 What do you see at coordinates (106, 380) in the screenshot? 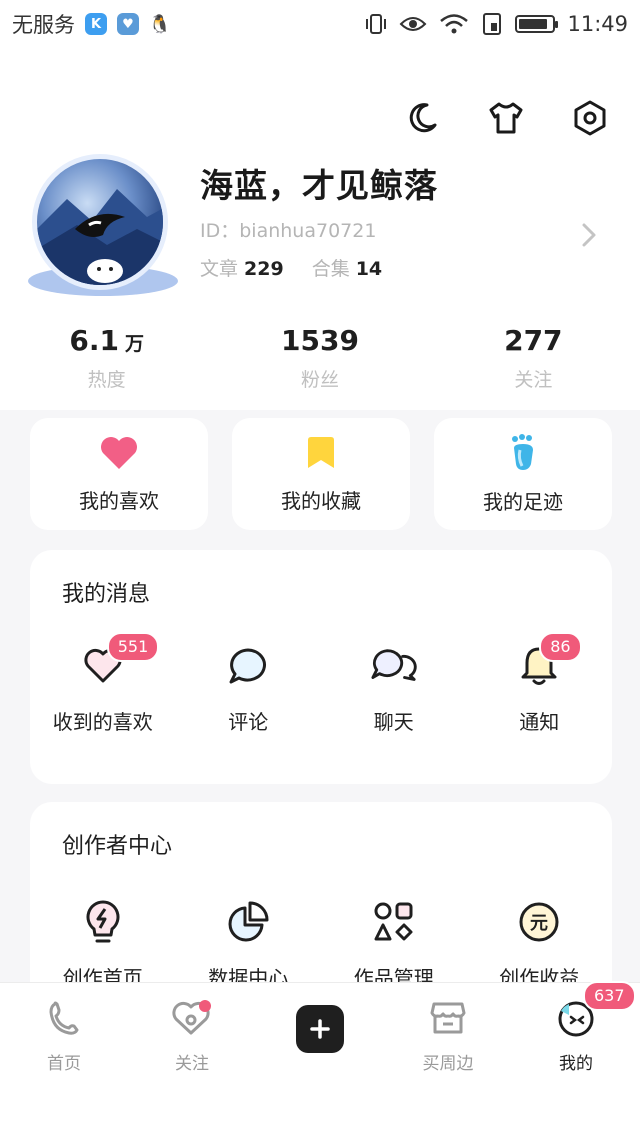
I see `stat-heat-label: 热度` at bounding box center [106, 380].